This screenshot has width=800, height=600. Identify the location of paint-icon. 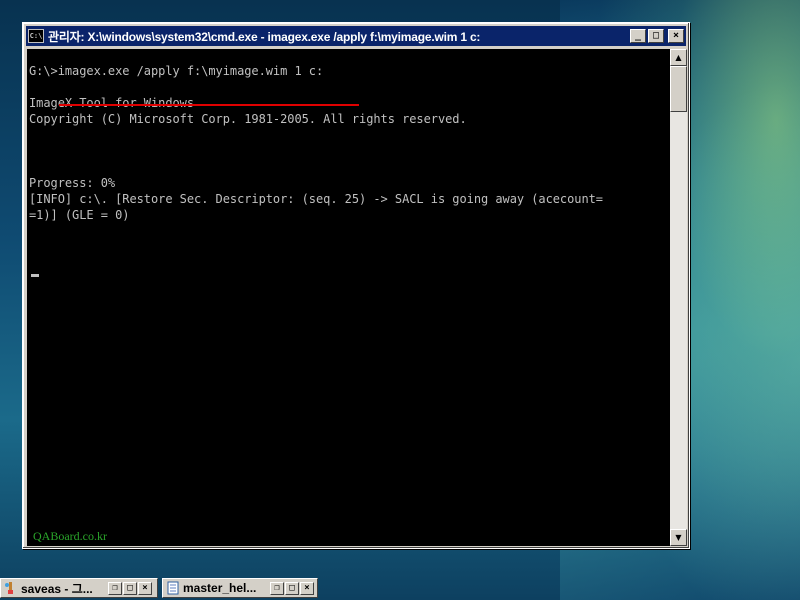
(9, 588).